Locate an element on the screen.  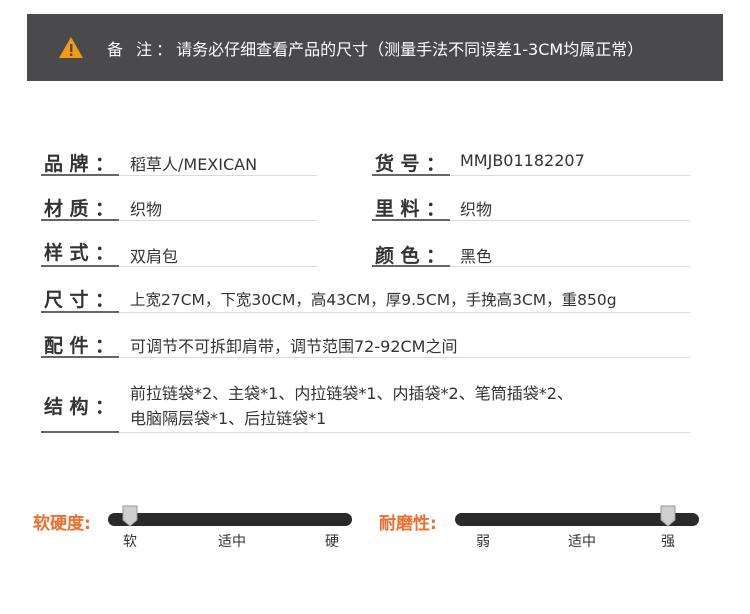
softness-track is located at coordinates (230, 519).